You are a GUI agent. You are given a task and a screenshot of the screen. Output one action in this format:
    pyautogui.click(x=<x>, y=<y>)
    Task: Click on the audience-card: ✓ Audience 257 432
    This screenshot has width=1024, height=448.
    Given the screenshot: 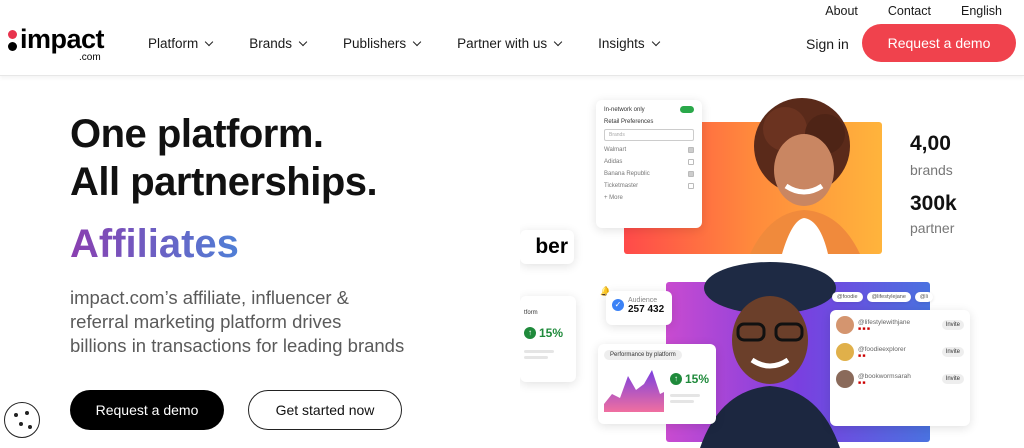 What is the action you would take?
    pyautogui.click(x=639, y=308)
    